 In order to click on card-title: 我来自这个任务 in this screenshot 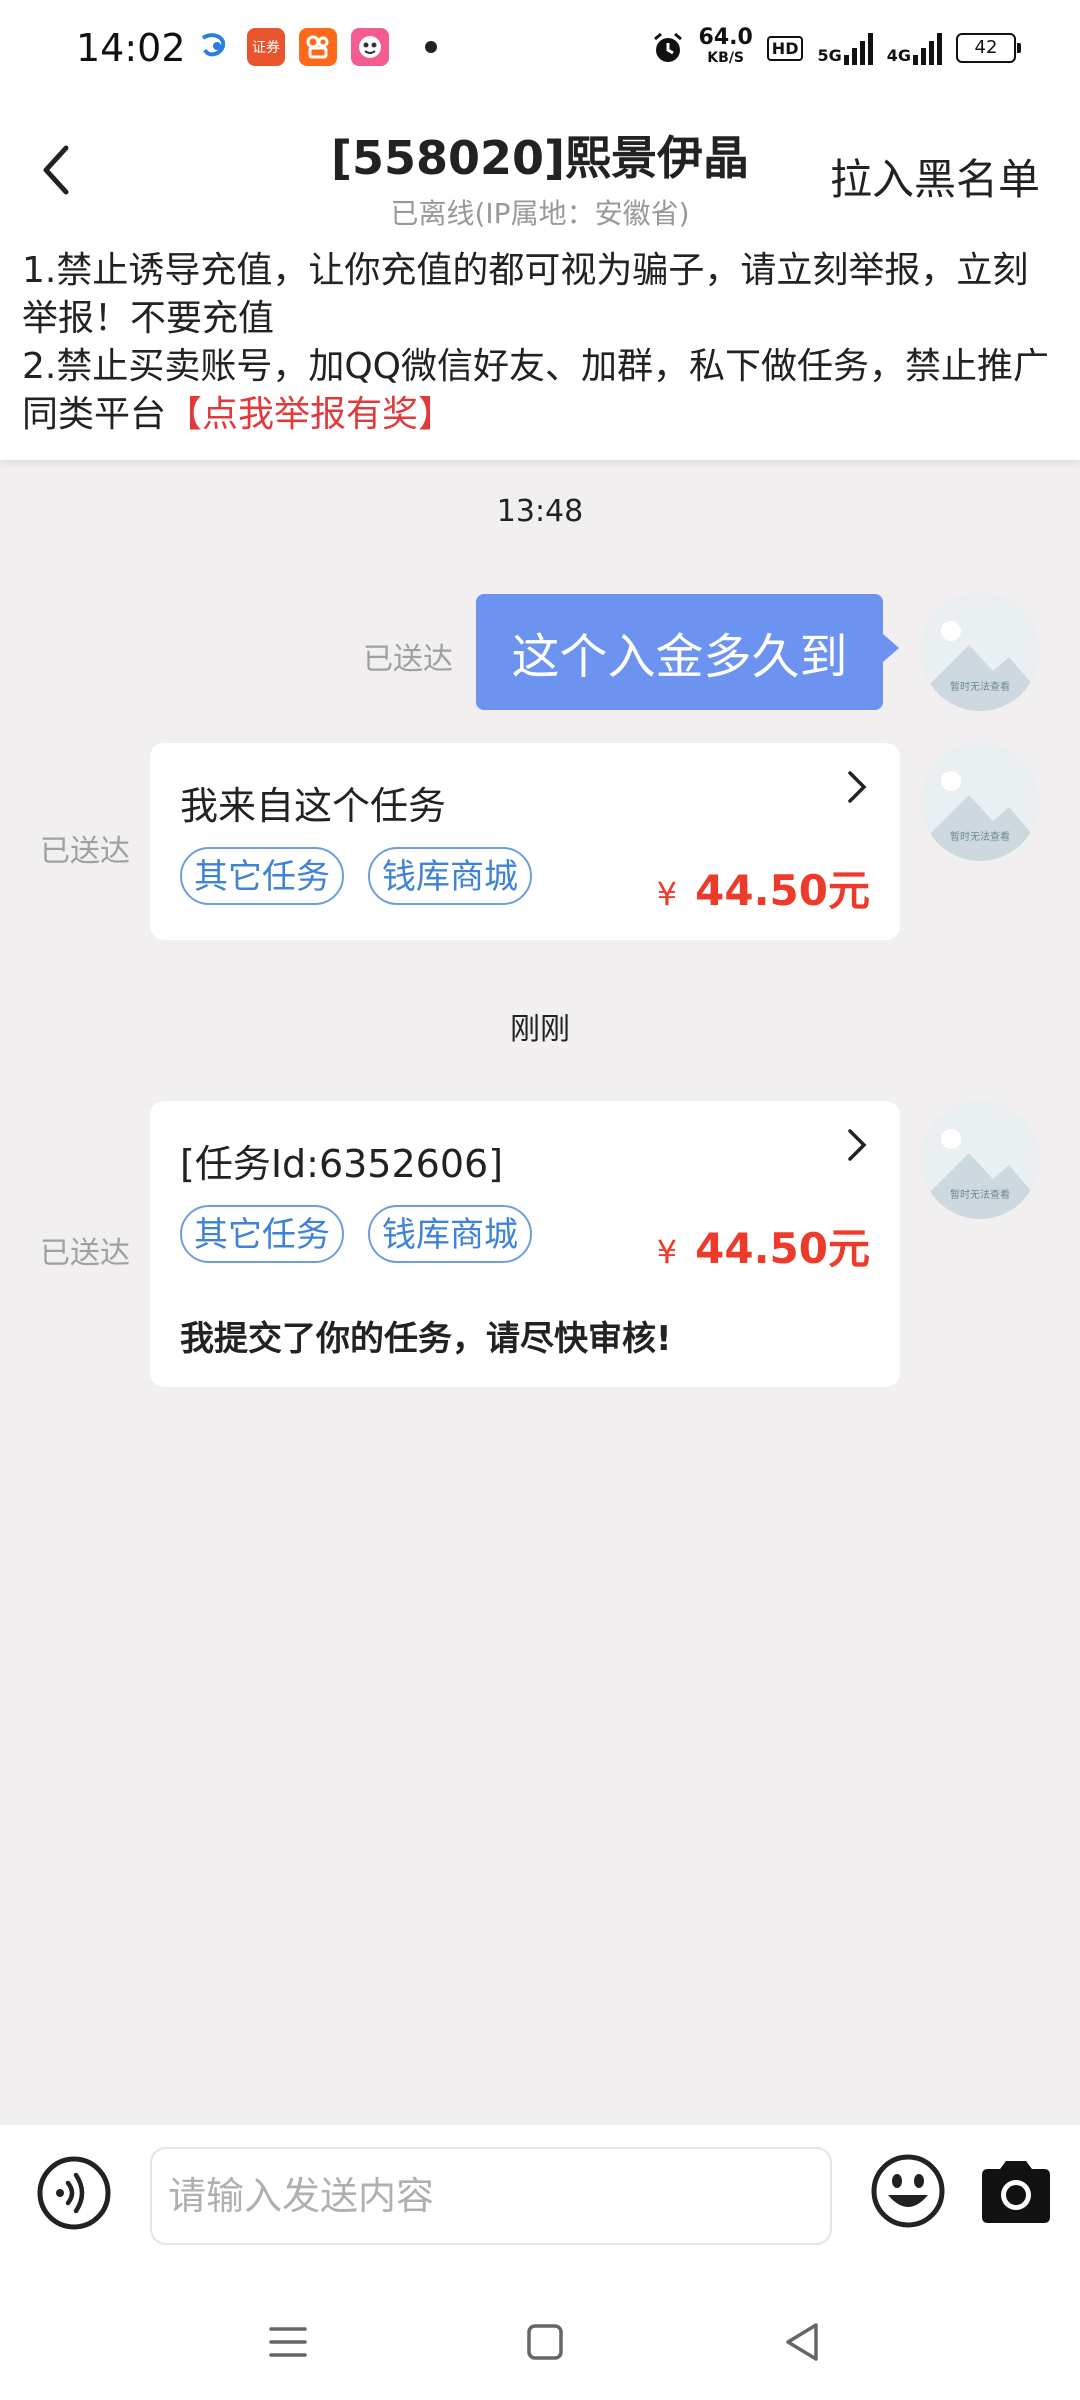, I will do `click(313, 806)`.